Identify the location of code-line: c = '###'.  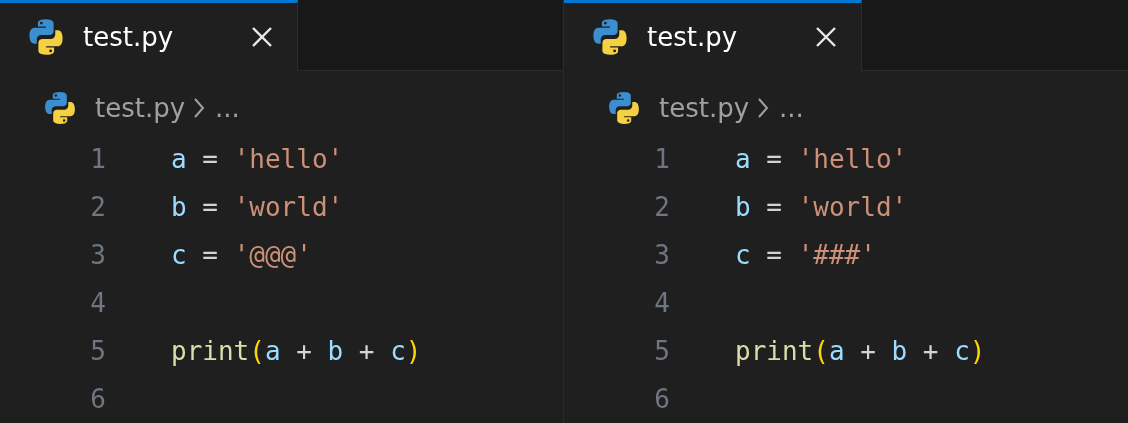
(805, 255).